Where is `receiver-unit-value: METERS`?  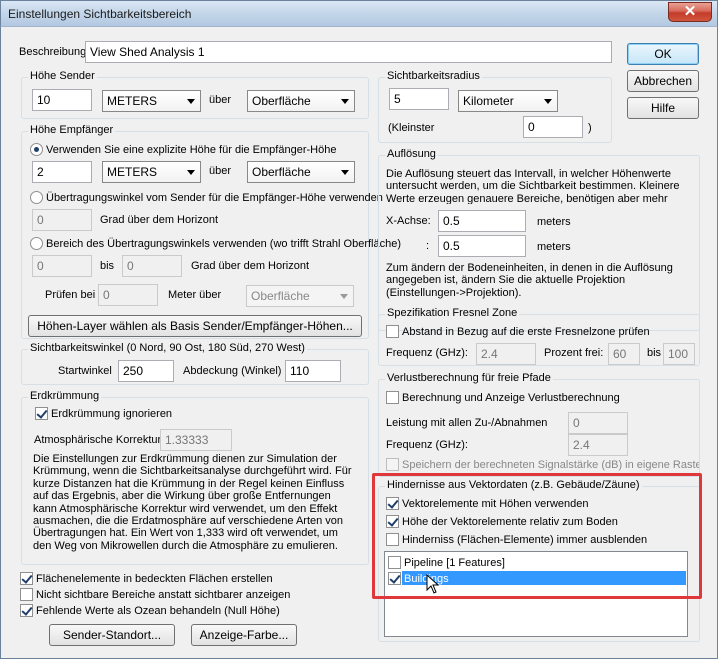 receiver-unit-value: METERS is located at coordinates (132, 172).